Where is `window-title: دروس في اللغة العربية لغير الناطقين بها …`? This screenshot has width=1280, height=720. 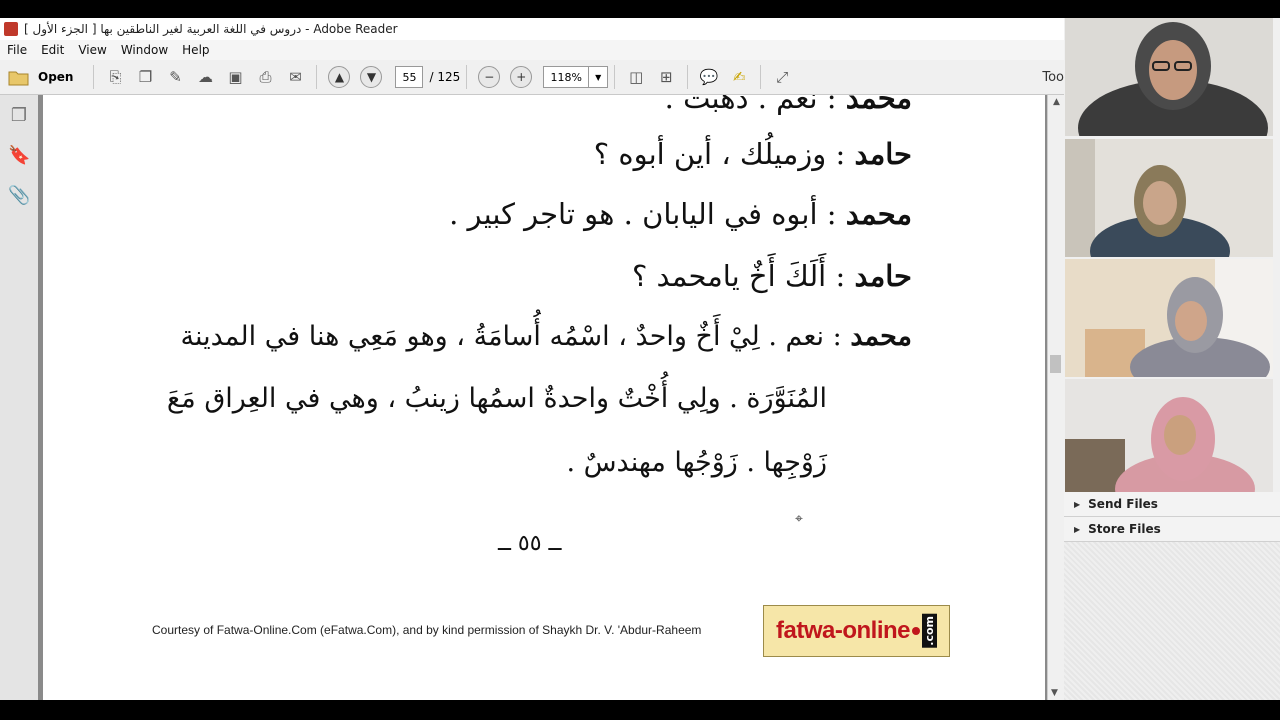 window-title: دروس في اللغة العربية لغير الناطقين بها … is located at coordinates (211, 29).